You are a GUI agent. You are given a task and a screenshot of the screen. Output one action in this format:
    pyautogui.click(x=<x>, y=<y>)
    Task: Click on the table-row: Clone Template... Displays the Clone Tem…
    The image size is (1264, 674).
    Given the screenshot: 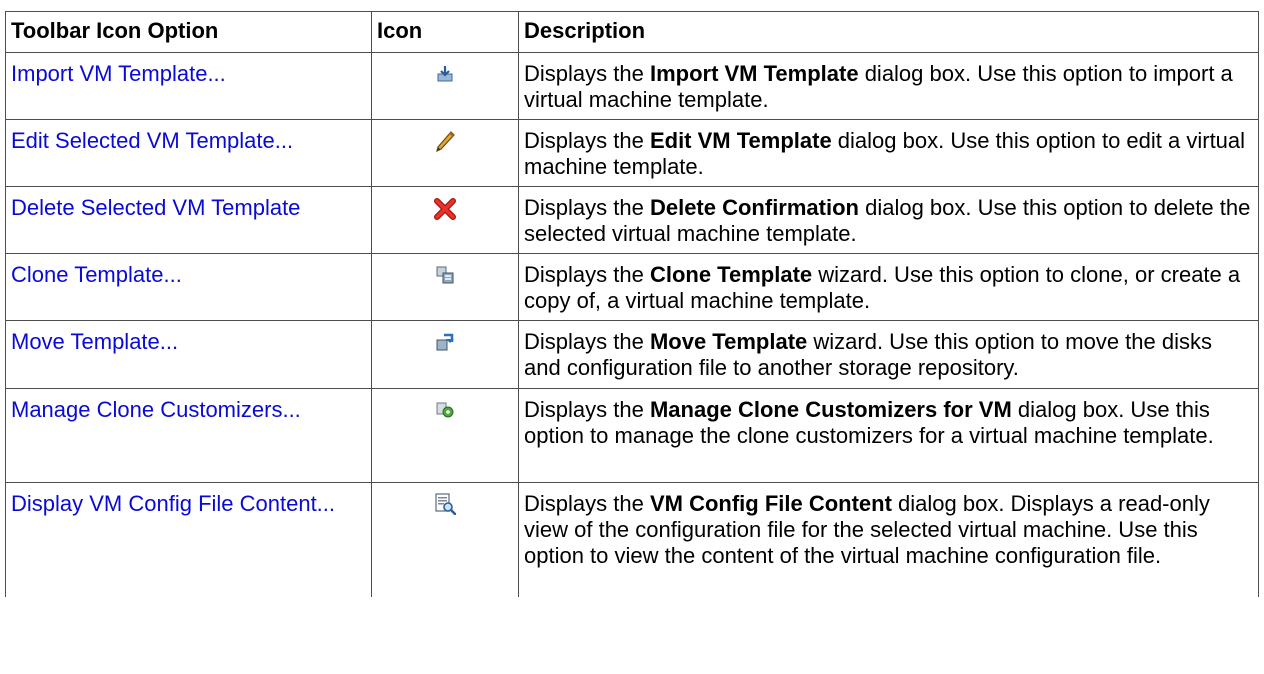 What is the action you would take?
    pyautogui.click(x=632, y=287)
    